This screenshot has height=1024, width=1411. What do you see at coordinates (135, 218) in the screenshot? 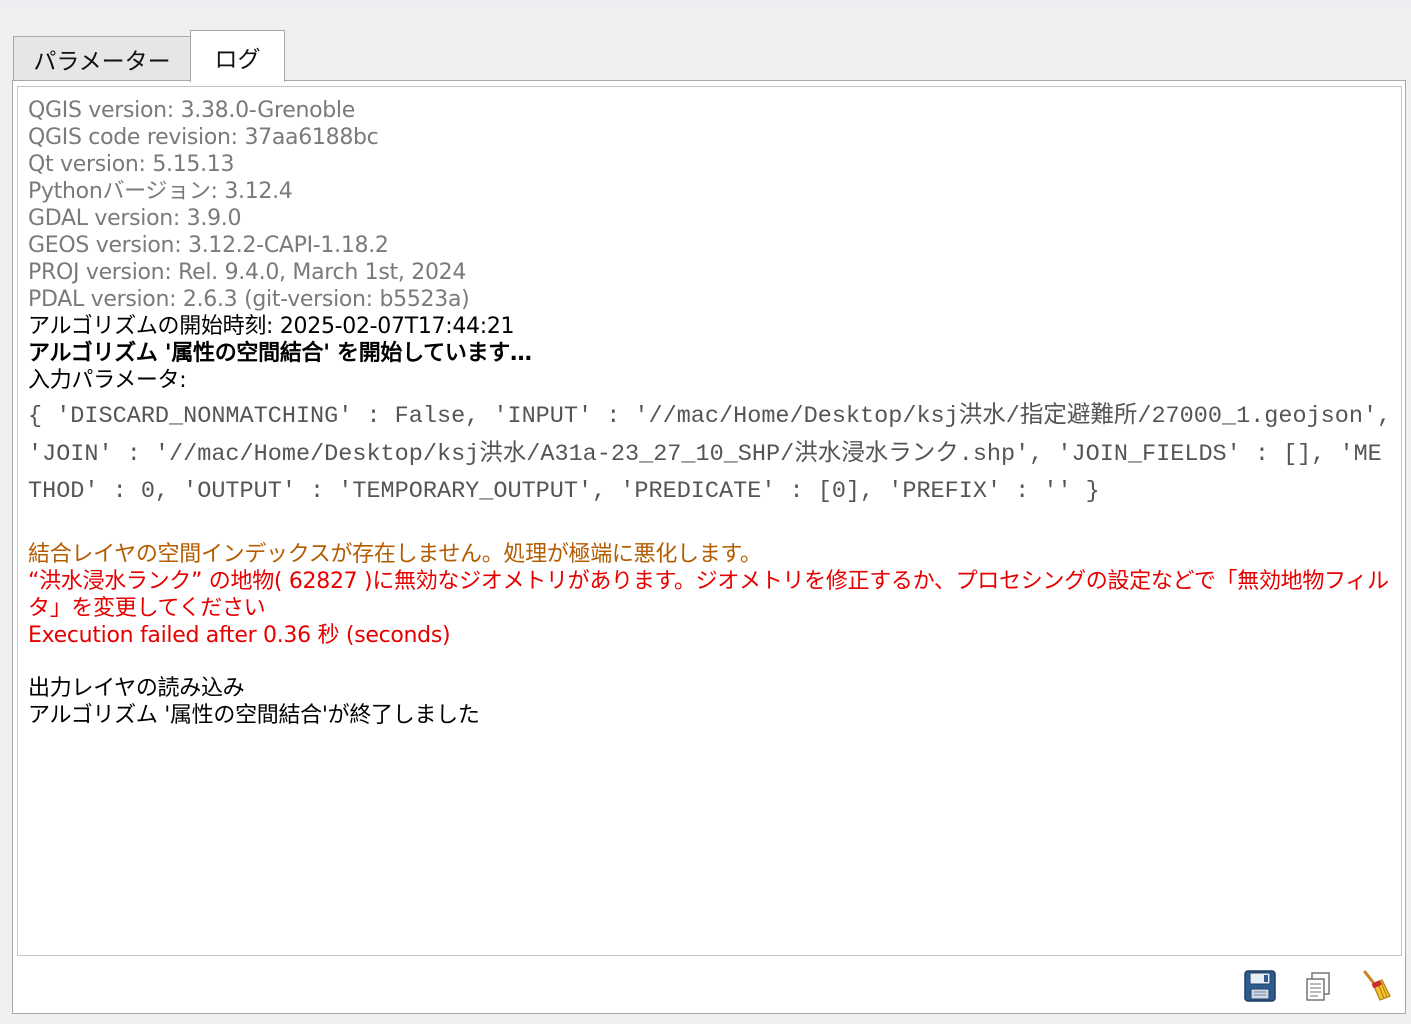
I see `log-info-line: GDAL version: 3.9.0` at bounding box center [135, 218].